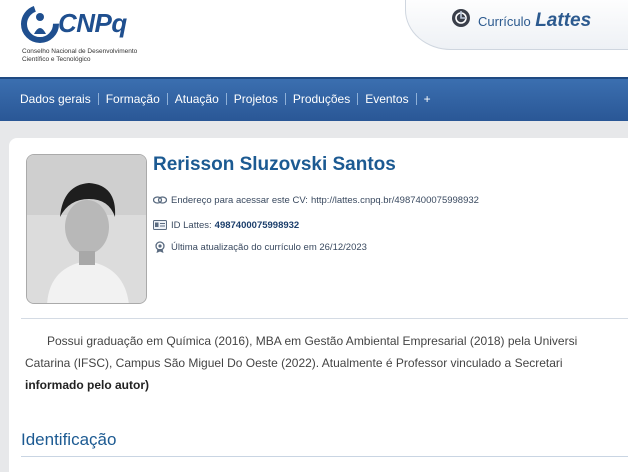  I want to click on curriculo-lattes-badge: Currículo Lattes, so click(516, 25).